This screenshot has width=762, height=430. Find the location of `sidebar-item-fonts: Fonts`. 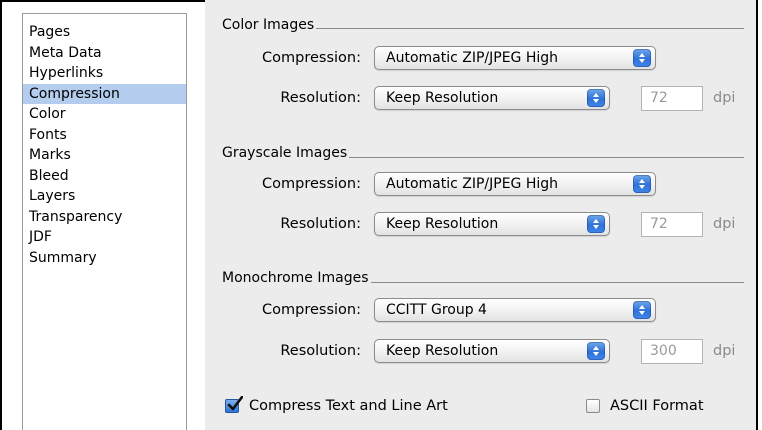

sidebar-item-fonts: Fonts is located at coordinates (104, 135).